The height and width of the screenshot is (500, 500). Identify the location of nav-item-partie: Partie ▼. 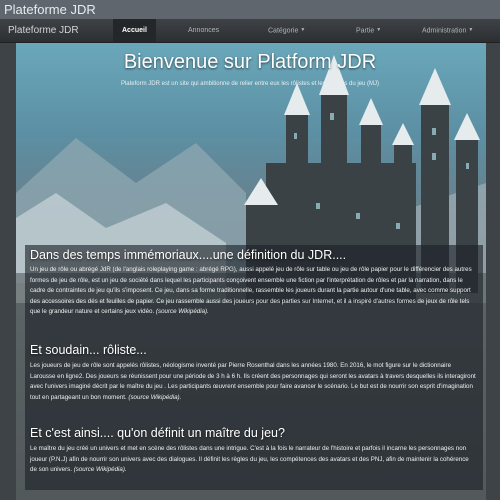
(368, 30).